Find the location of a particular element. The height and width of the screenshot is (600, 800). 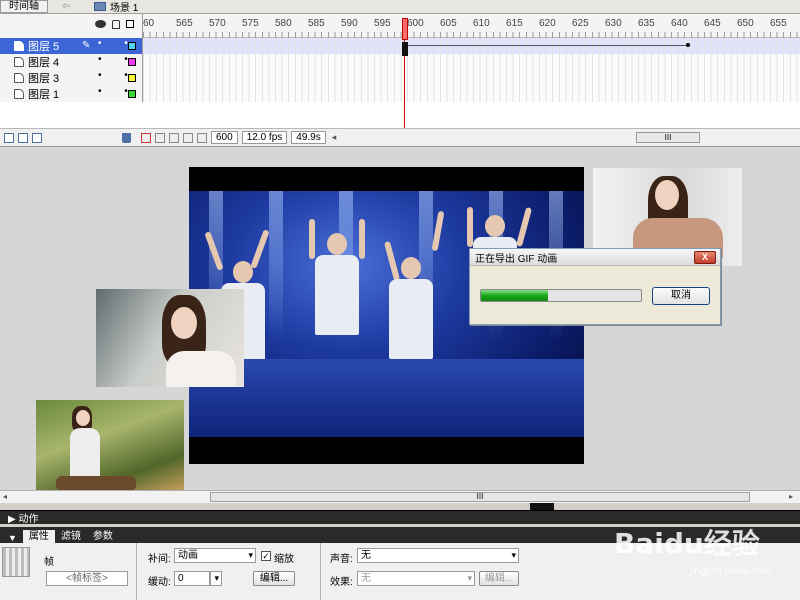

layer-row: 图层 1 • • is located at coordinates (400, 94).